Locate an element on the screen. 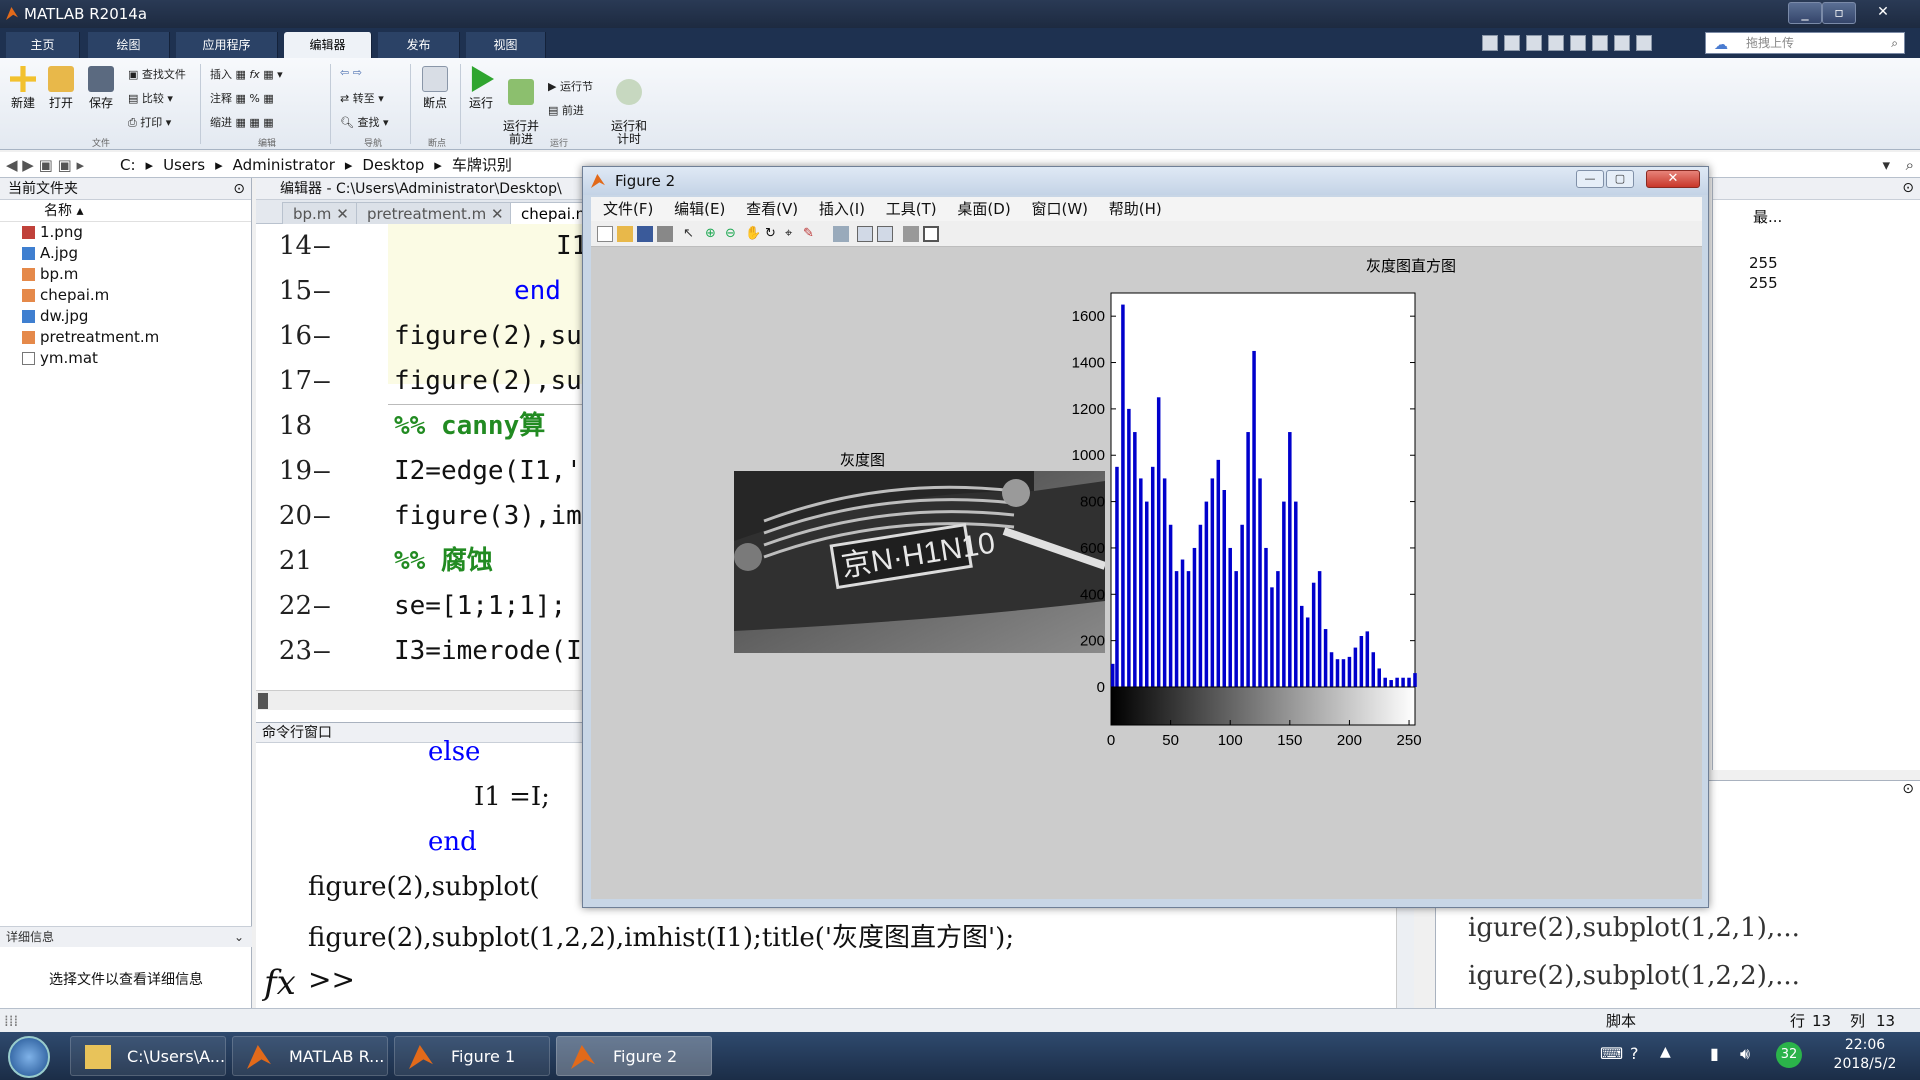 This screenshot has height=1080, width=1920. find-files-button: ▣ 查找文件 is located at coordinates (157, 74).